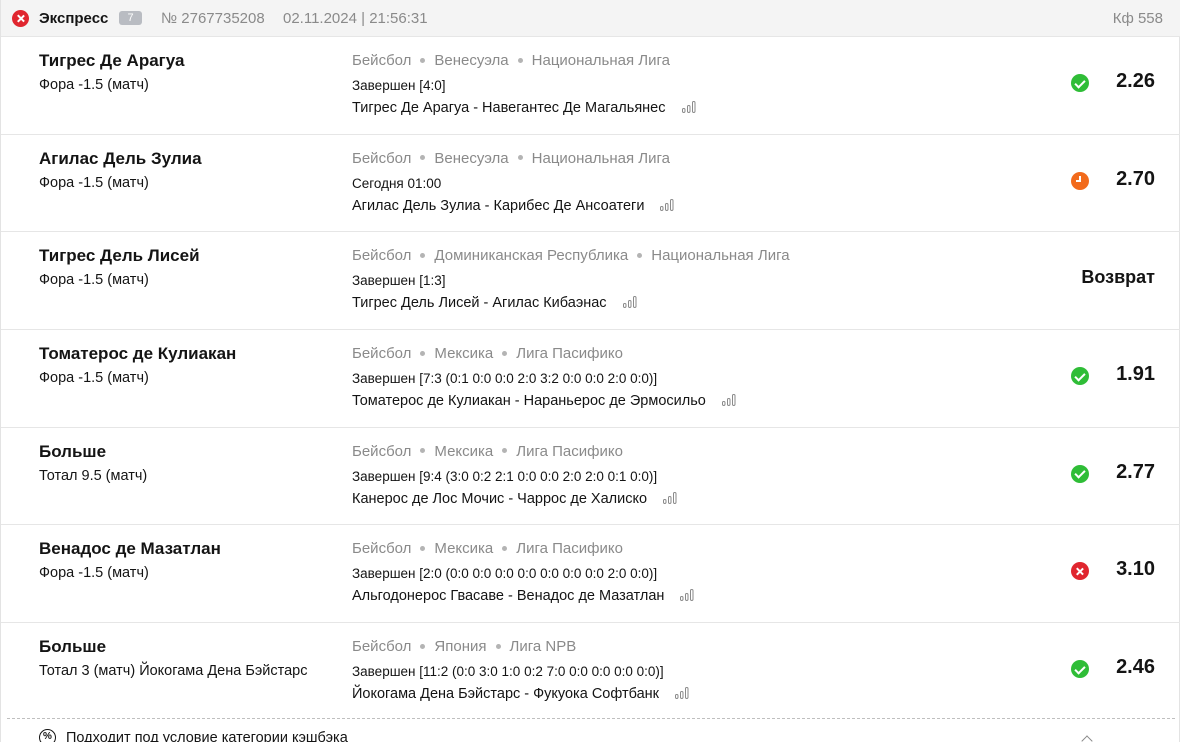 The image size is (1180, 742). Describe the element at coordinates (207, 736) in the screenshot. I see `cashback-note: Подходит под условие категории кэшбэка` at that location.